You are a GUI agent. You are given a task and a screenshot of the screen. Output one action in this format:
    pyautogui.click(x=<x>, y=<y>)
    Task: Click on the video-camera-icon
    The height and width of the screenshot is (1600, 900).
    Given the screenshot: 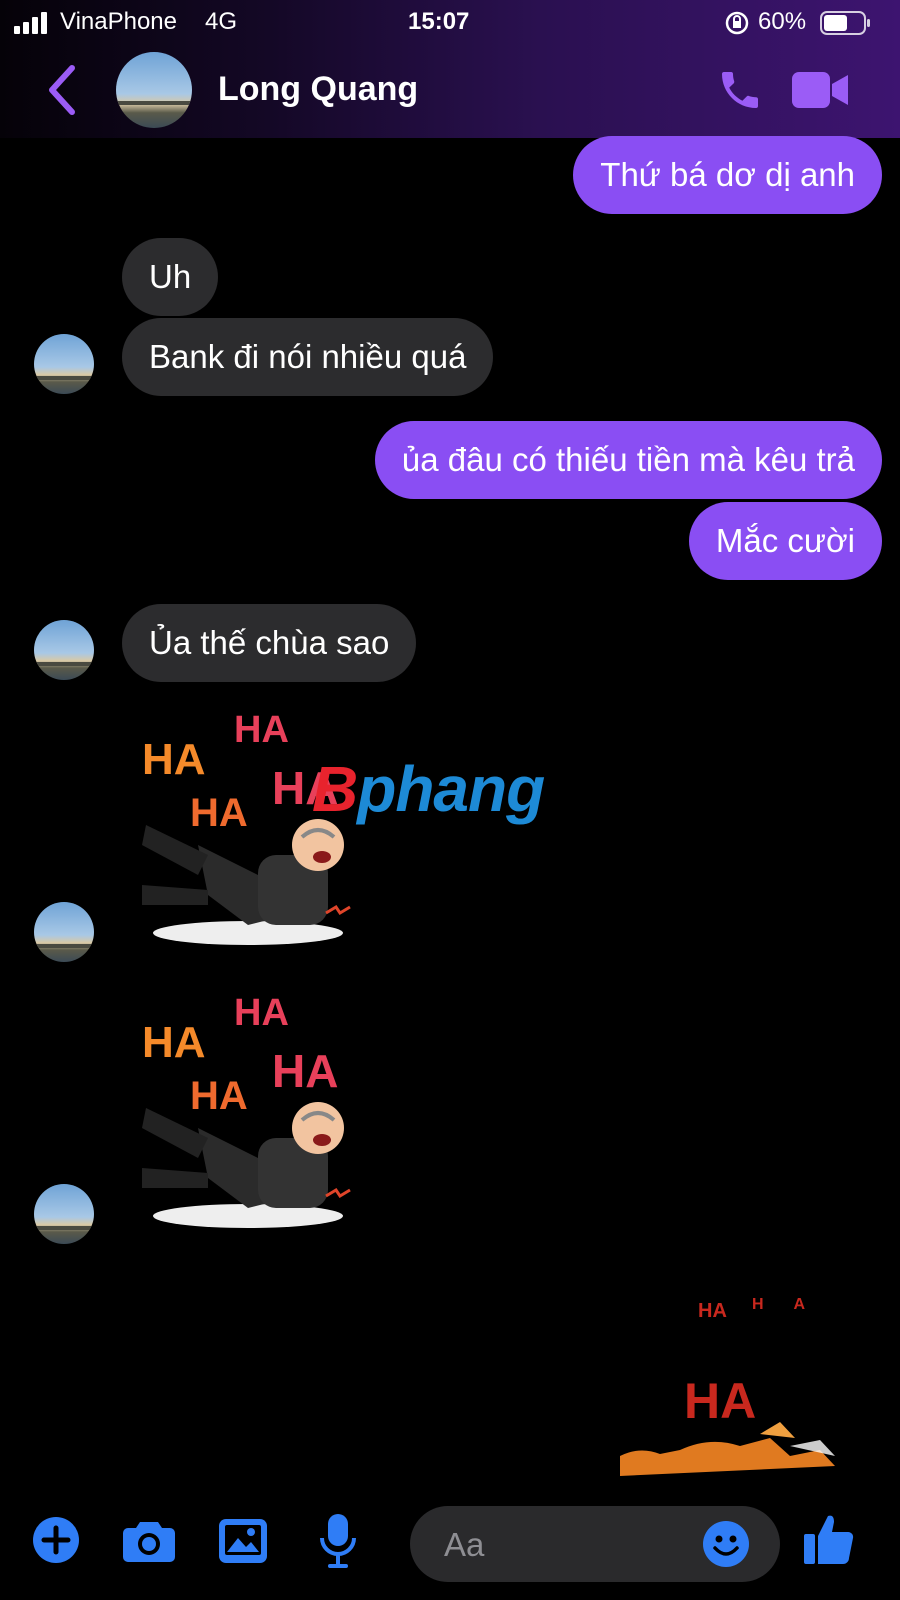 What is the action you would take?
    pyautogui.click(x=820, y=90)
    